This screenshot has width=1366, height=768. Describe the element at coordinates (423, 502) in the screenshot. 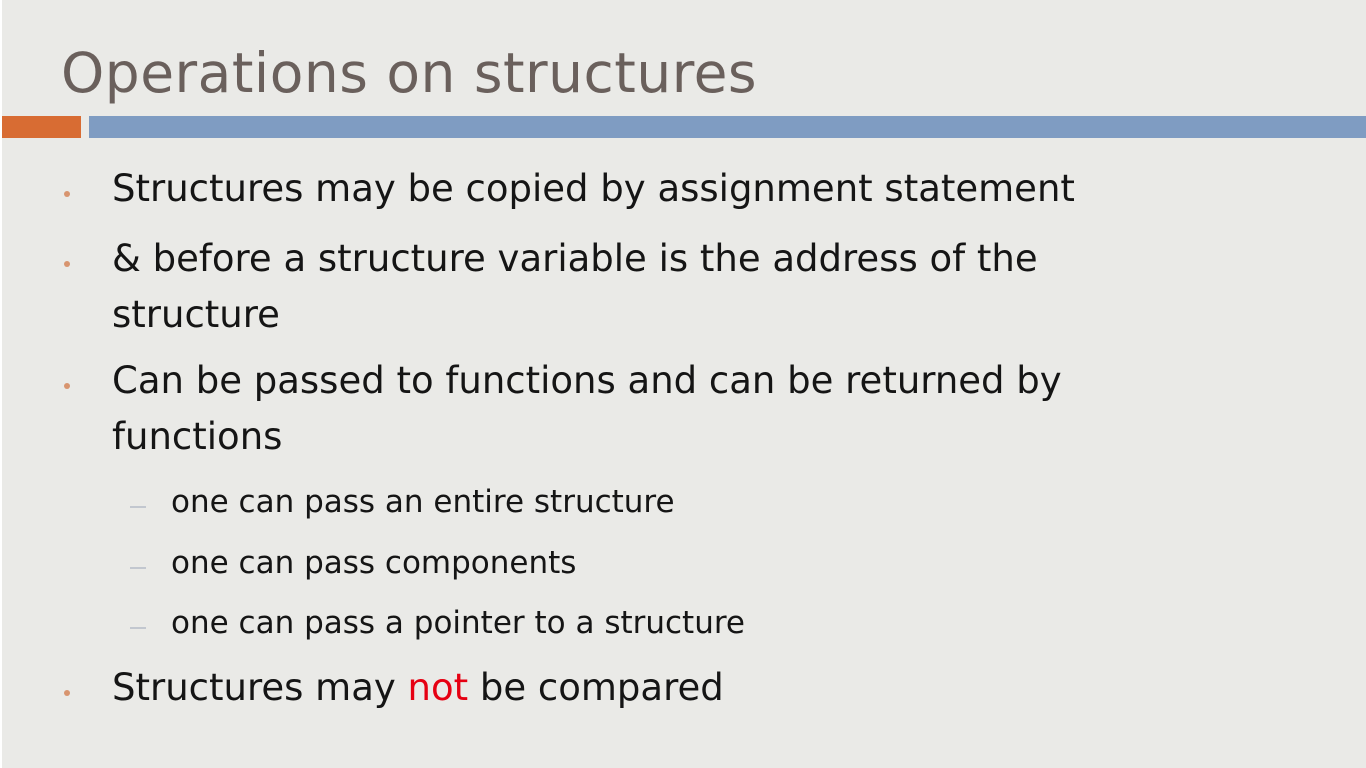

I see `sub-bullet-text: one can pass an entire structure` at that location.